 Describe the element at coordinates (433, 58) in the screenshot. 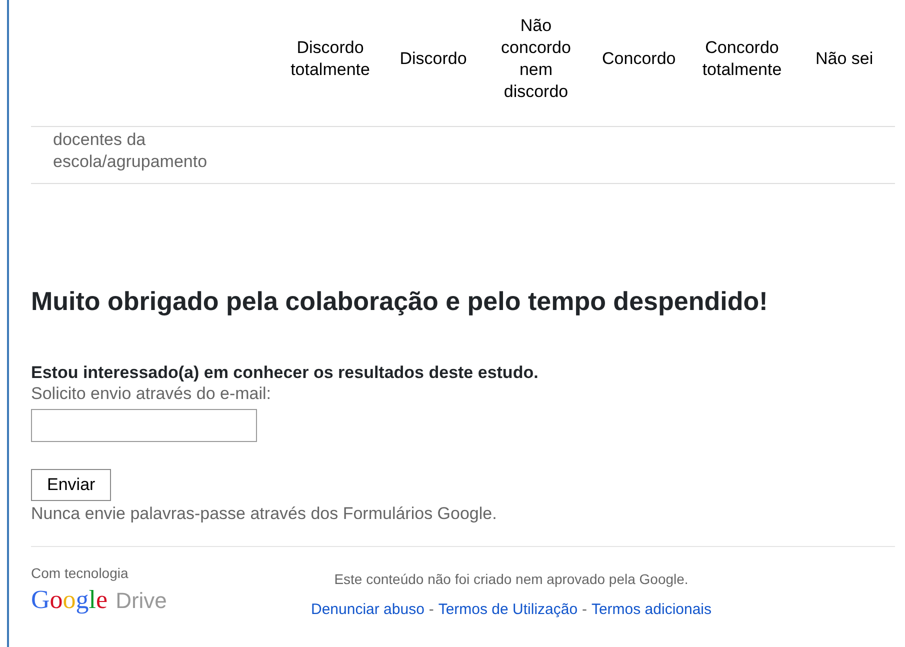

I see `column-header: Discordo` at that location.